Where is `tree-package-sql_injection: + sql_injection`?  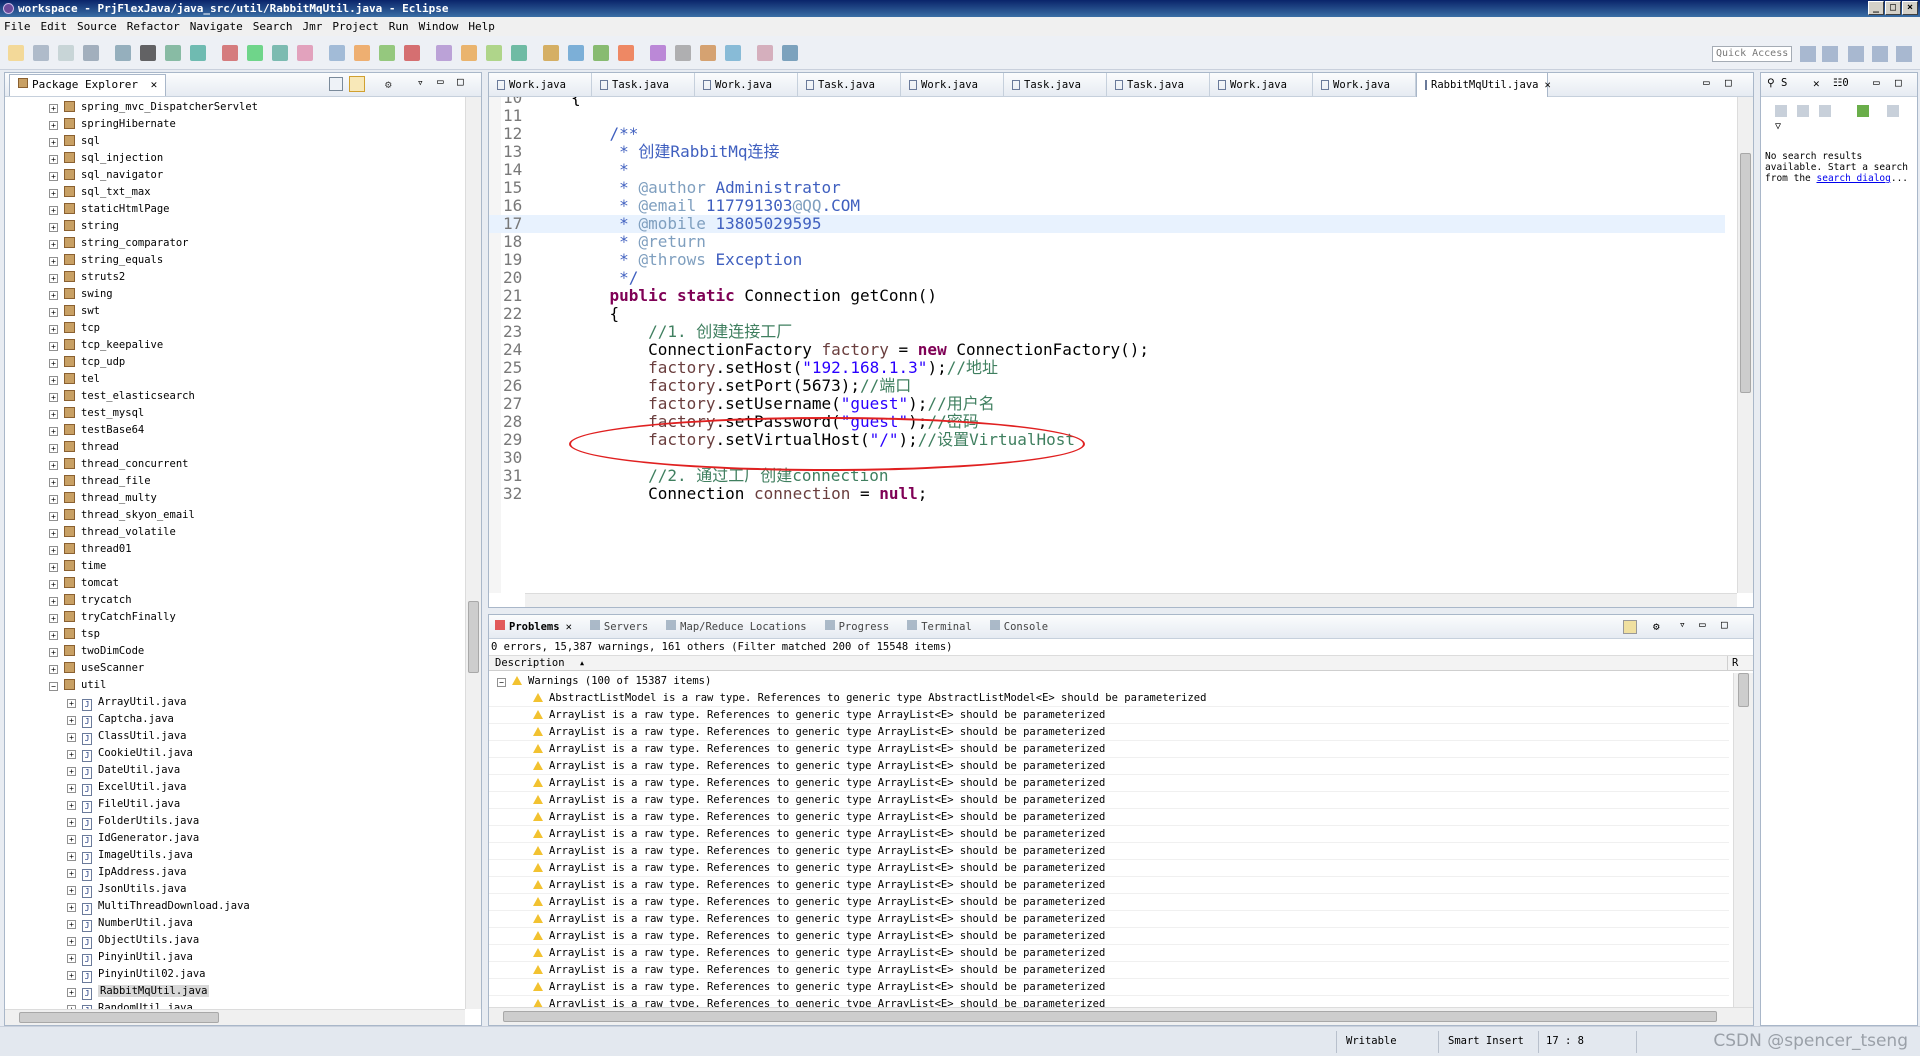 tree-package-sql_injection: + sql_injection is located at coordinates (106, 158).